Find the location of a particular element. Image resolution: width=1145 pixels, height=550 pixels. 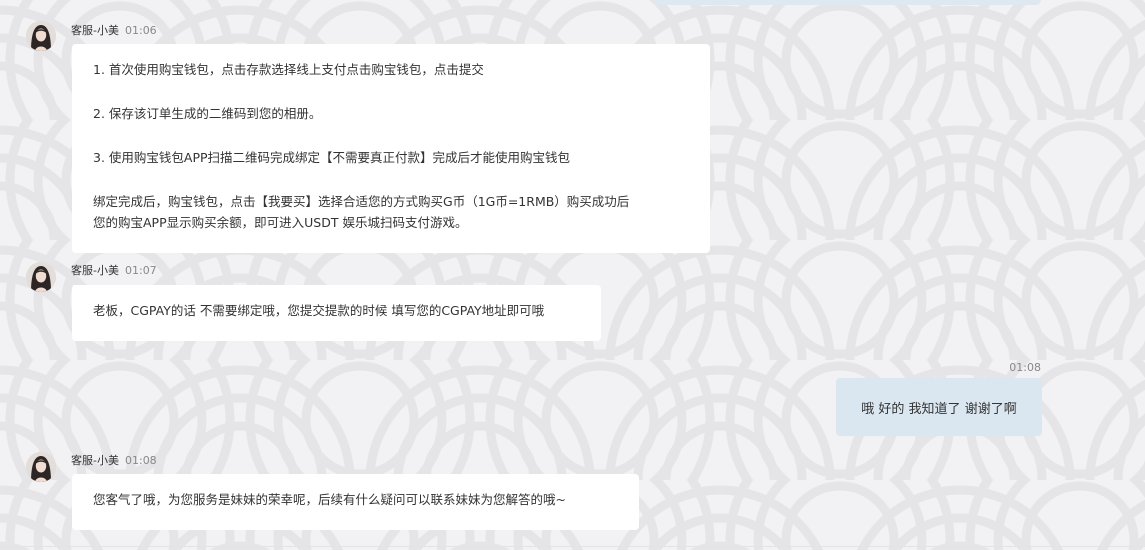

message-text: 哦 好的 我知道了 谢谢了啊 is located at coordinates (939, 409).